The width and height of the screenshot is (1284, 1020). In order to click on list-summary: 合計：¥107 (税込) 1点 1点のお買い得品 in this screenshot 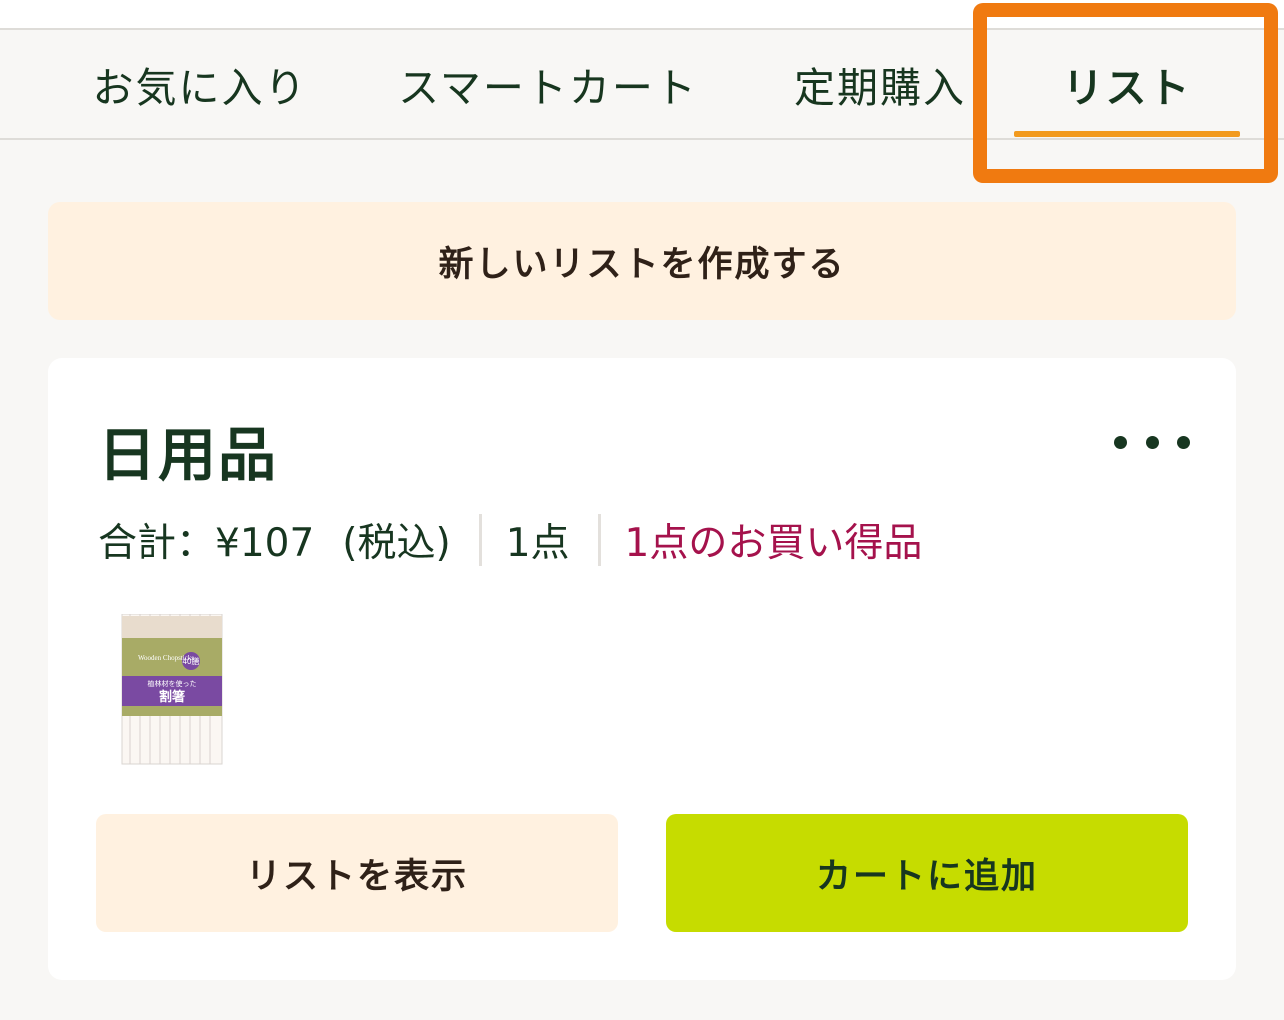, I will do `click(510, 540)`.